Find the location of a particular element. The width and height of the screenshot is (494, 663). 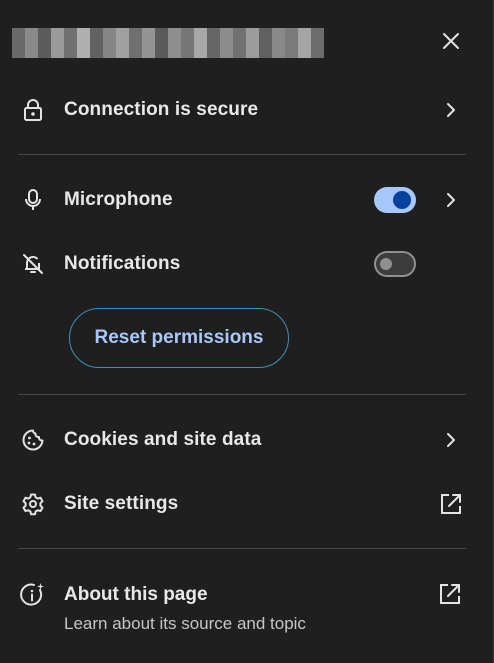

panel-header is located at coordinates (247, 44).